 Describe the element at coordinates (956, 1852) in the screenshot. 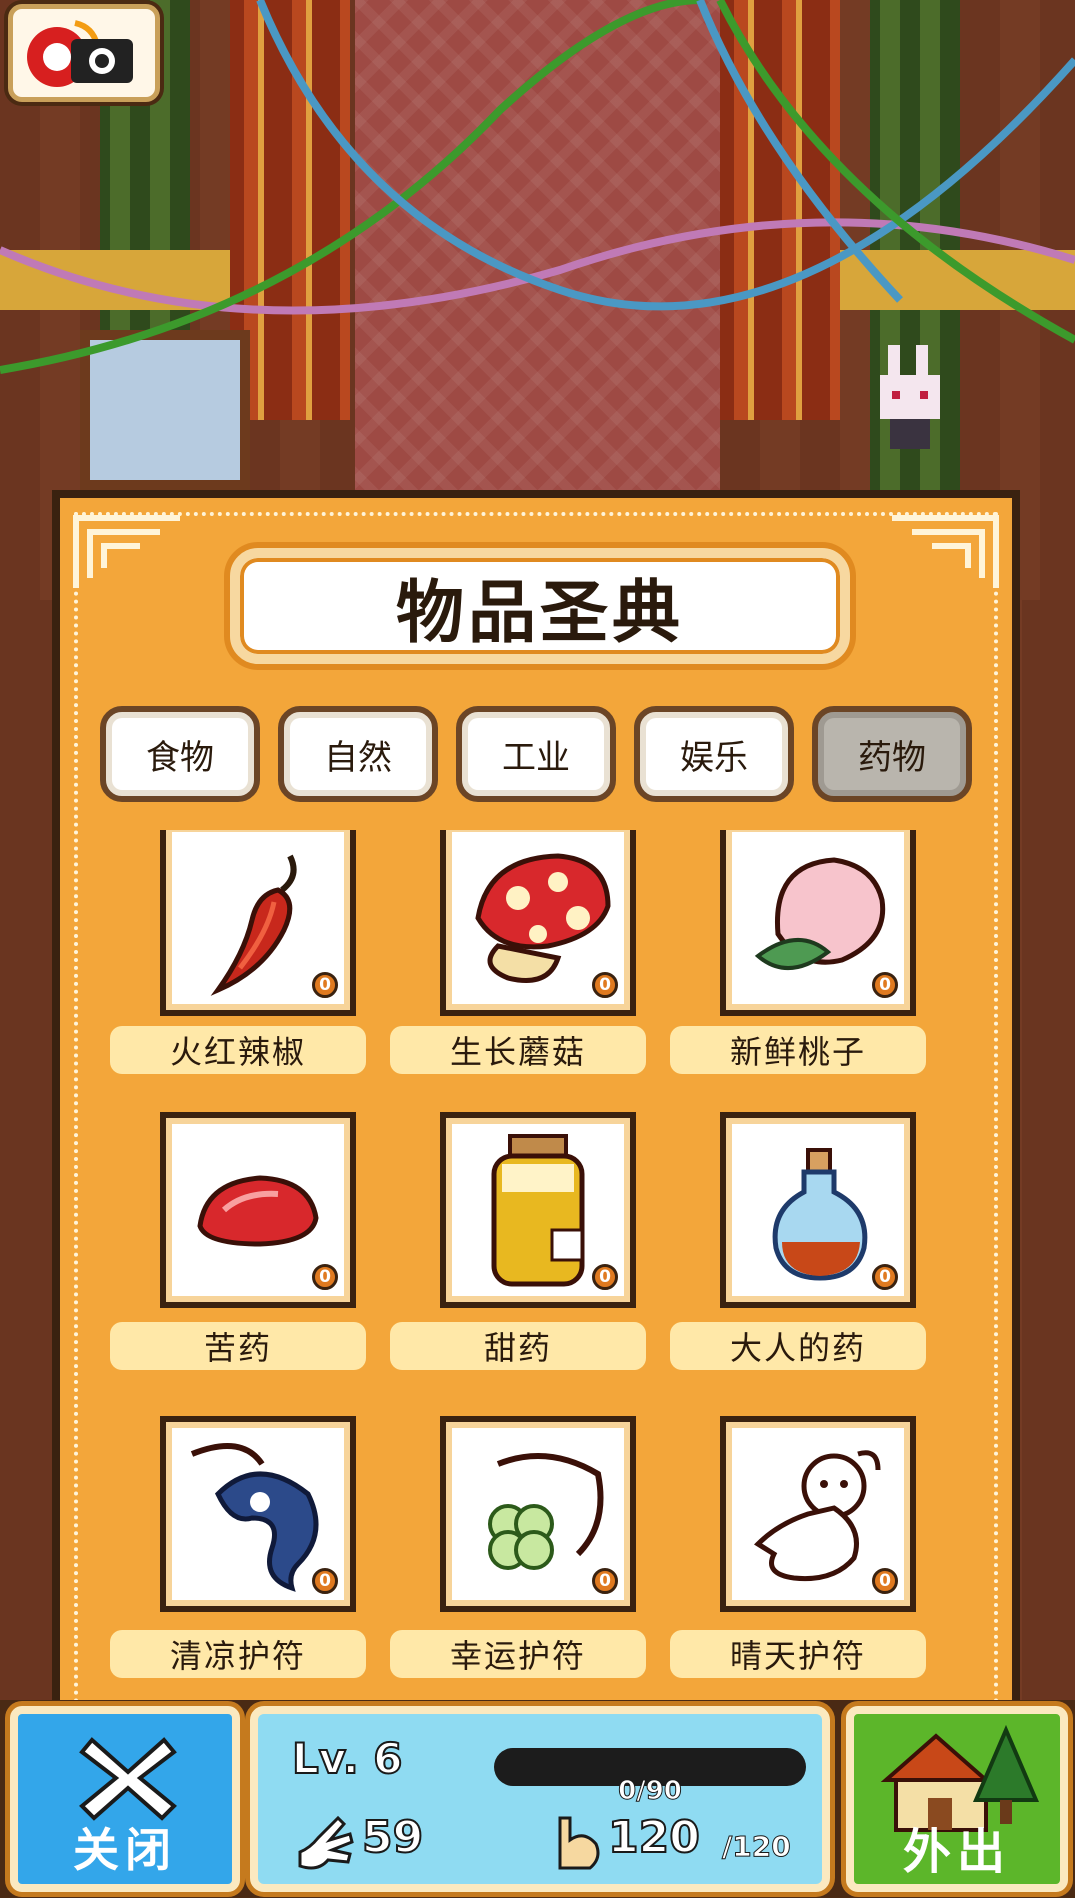

I see `go-out-label: 外出` at that location.